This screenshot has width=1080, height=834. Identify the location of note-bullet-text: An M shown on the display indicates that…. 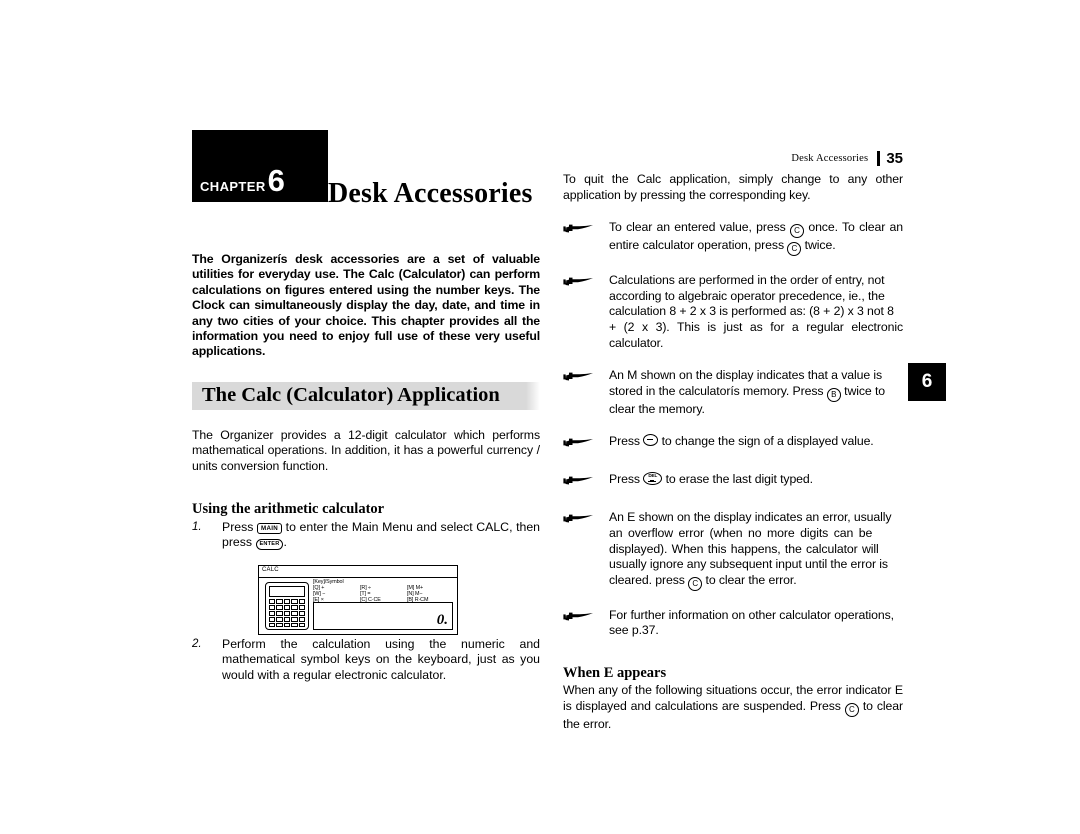
(756, 392).